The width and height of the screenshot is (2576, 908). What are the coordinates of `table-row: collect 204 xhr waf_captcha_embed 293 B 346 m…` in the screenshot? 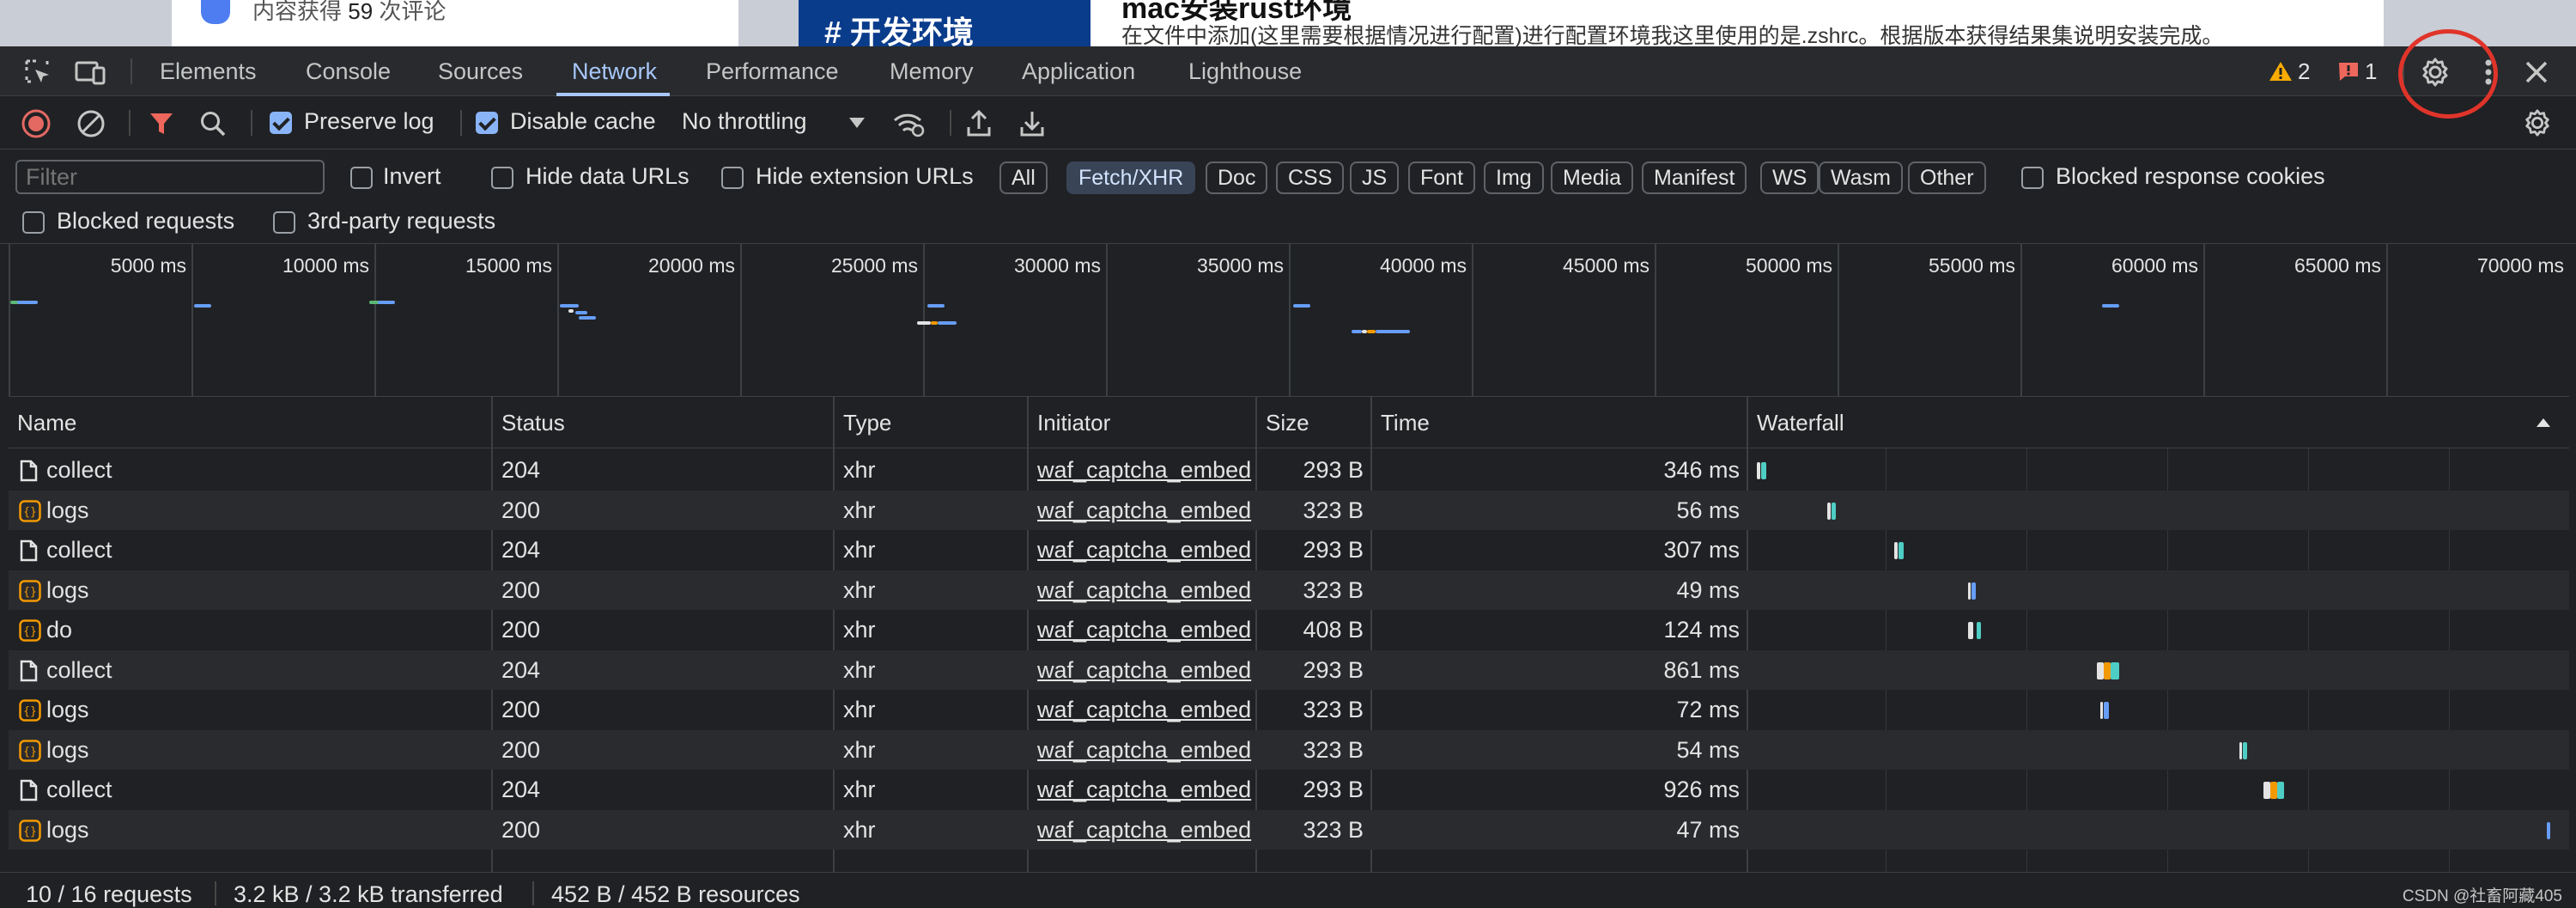 It's located at (1289, 471).